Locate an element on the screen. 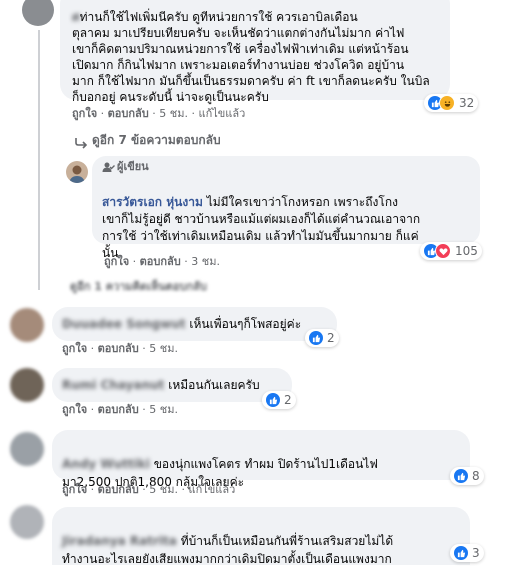 The width and height of the screenshot is (507, 568). reaction-summary: 32 is located at coordinates (451, 103).